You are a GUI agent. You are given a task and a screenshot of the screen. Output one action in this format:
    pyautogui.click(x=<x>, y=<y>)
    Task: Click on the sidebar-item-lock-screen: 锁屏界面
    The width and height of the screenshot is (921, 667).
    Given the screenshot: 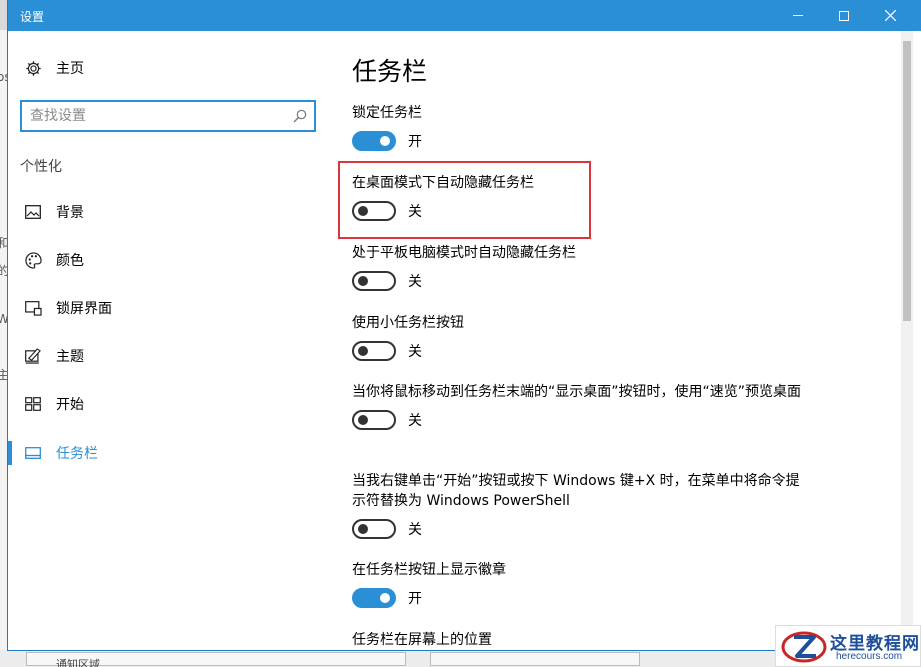 What is the action you would take?
    pyautogui.click(x=68, y=308)
    